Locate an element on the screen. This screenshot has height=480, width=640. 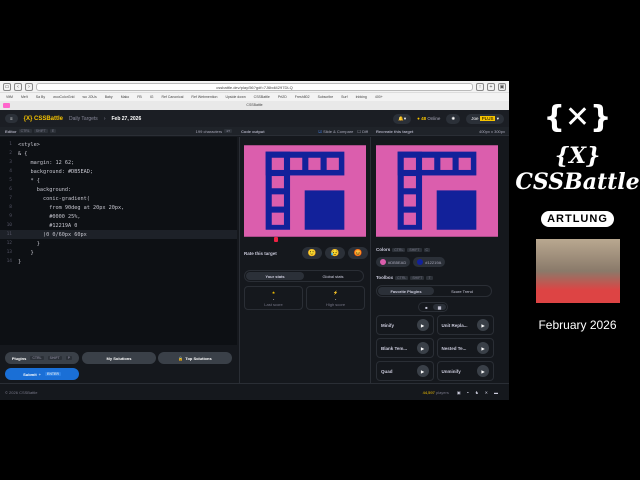
rate-easy-button: 🙂 is located at coordinates (312, 253).